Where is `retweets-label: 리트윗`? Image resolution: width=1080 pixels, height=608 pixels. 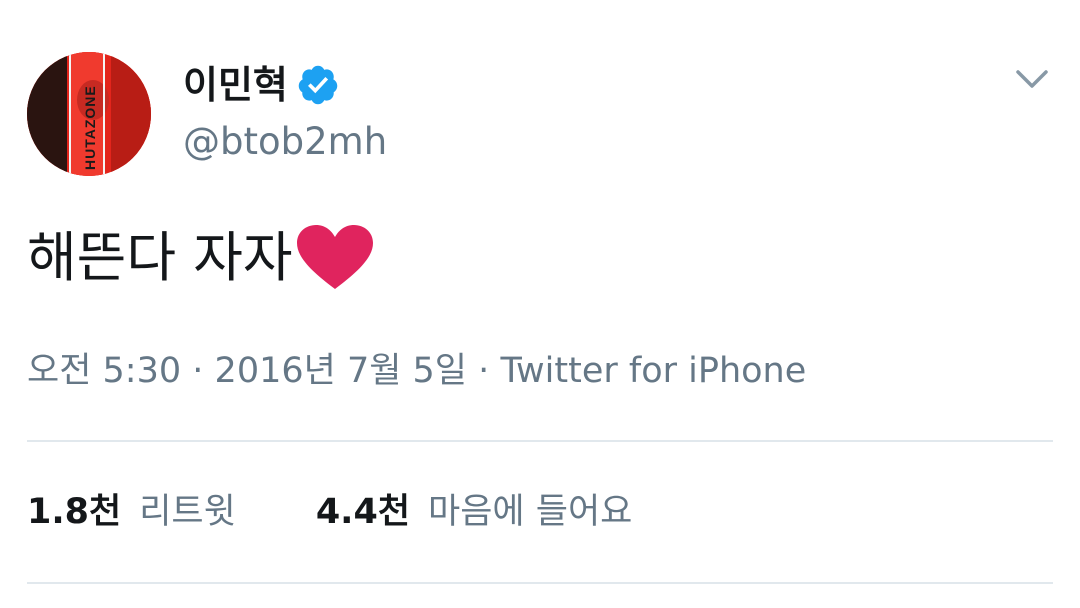
retweets-label: 리트윗 is located at coordinates (187, 512).